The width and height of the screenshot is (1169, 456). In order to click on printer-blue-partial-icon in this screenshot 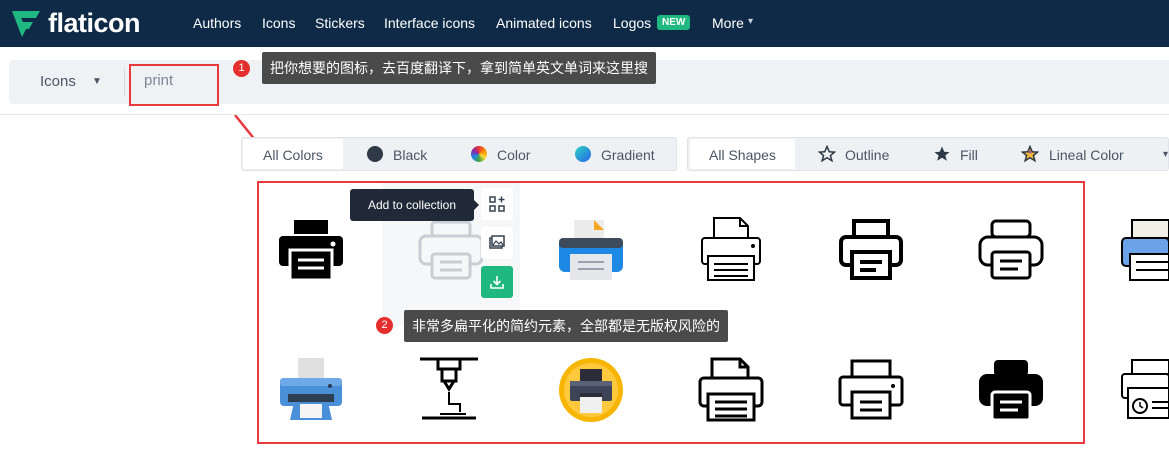, I will do `click(1144, 250)`.